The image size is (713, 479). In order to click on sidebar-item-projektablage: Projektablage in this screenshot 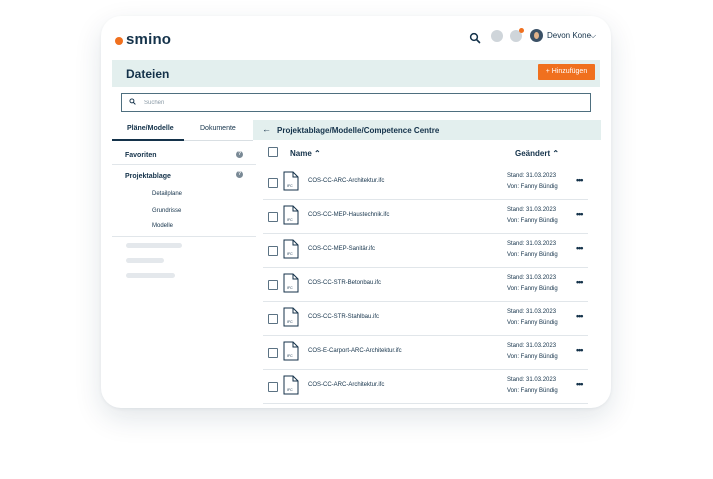, I will do `click(148, 176)`.